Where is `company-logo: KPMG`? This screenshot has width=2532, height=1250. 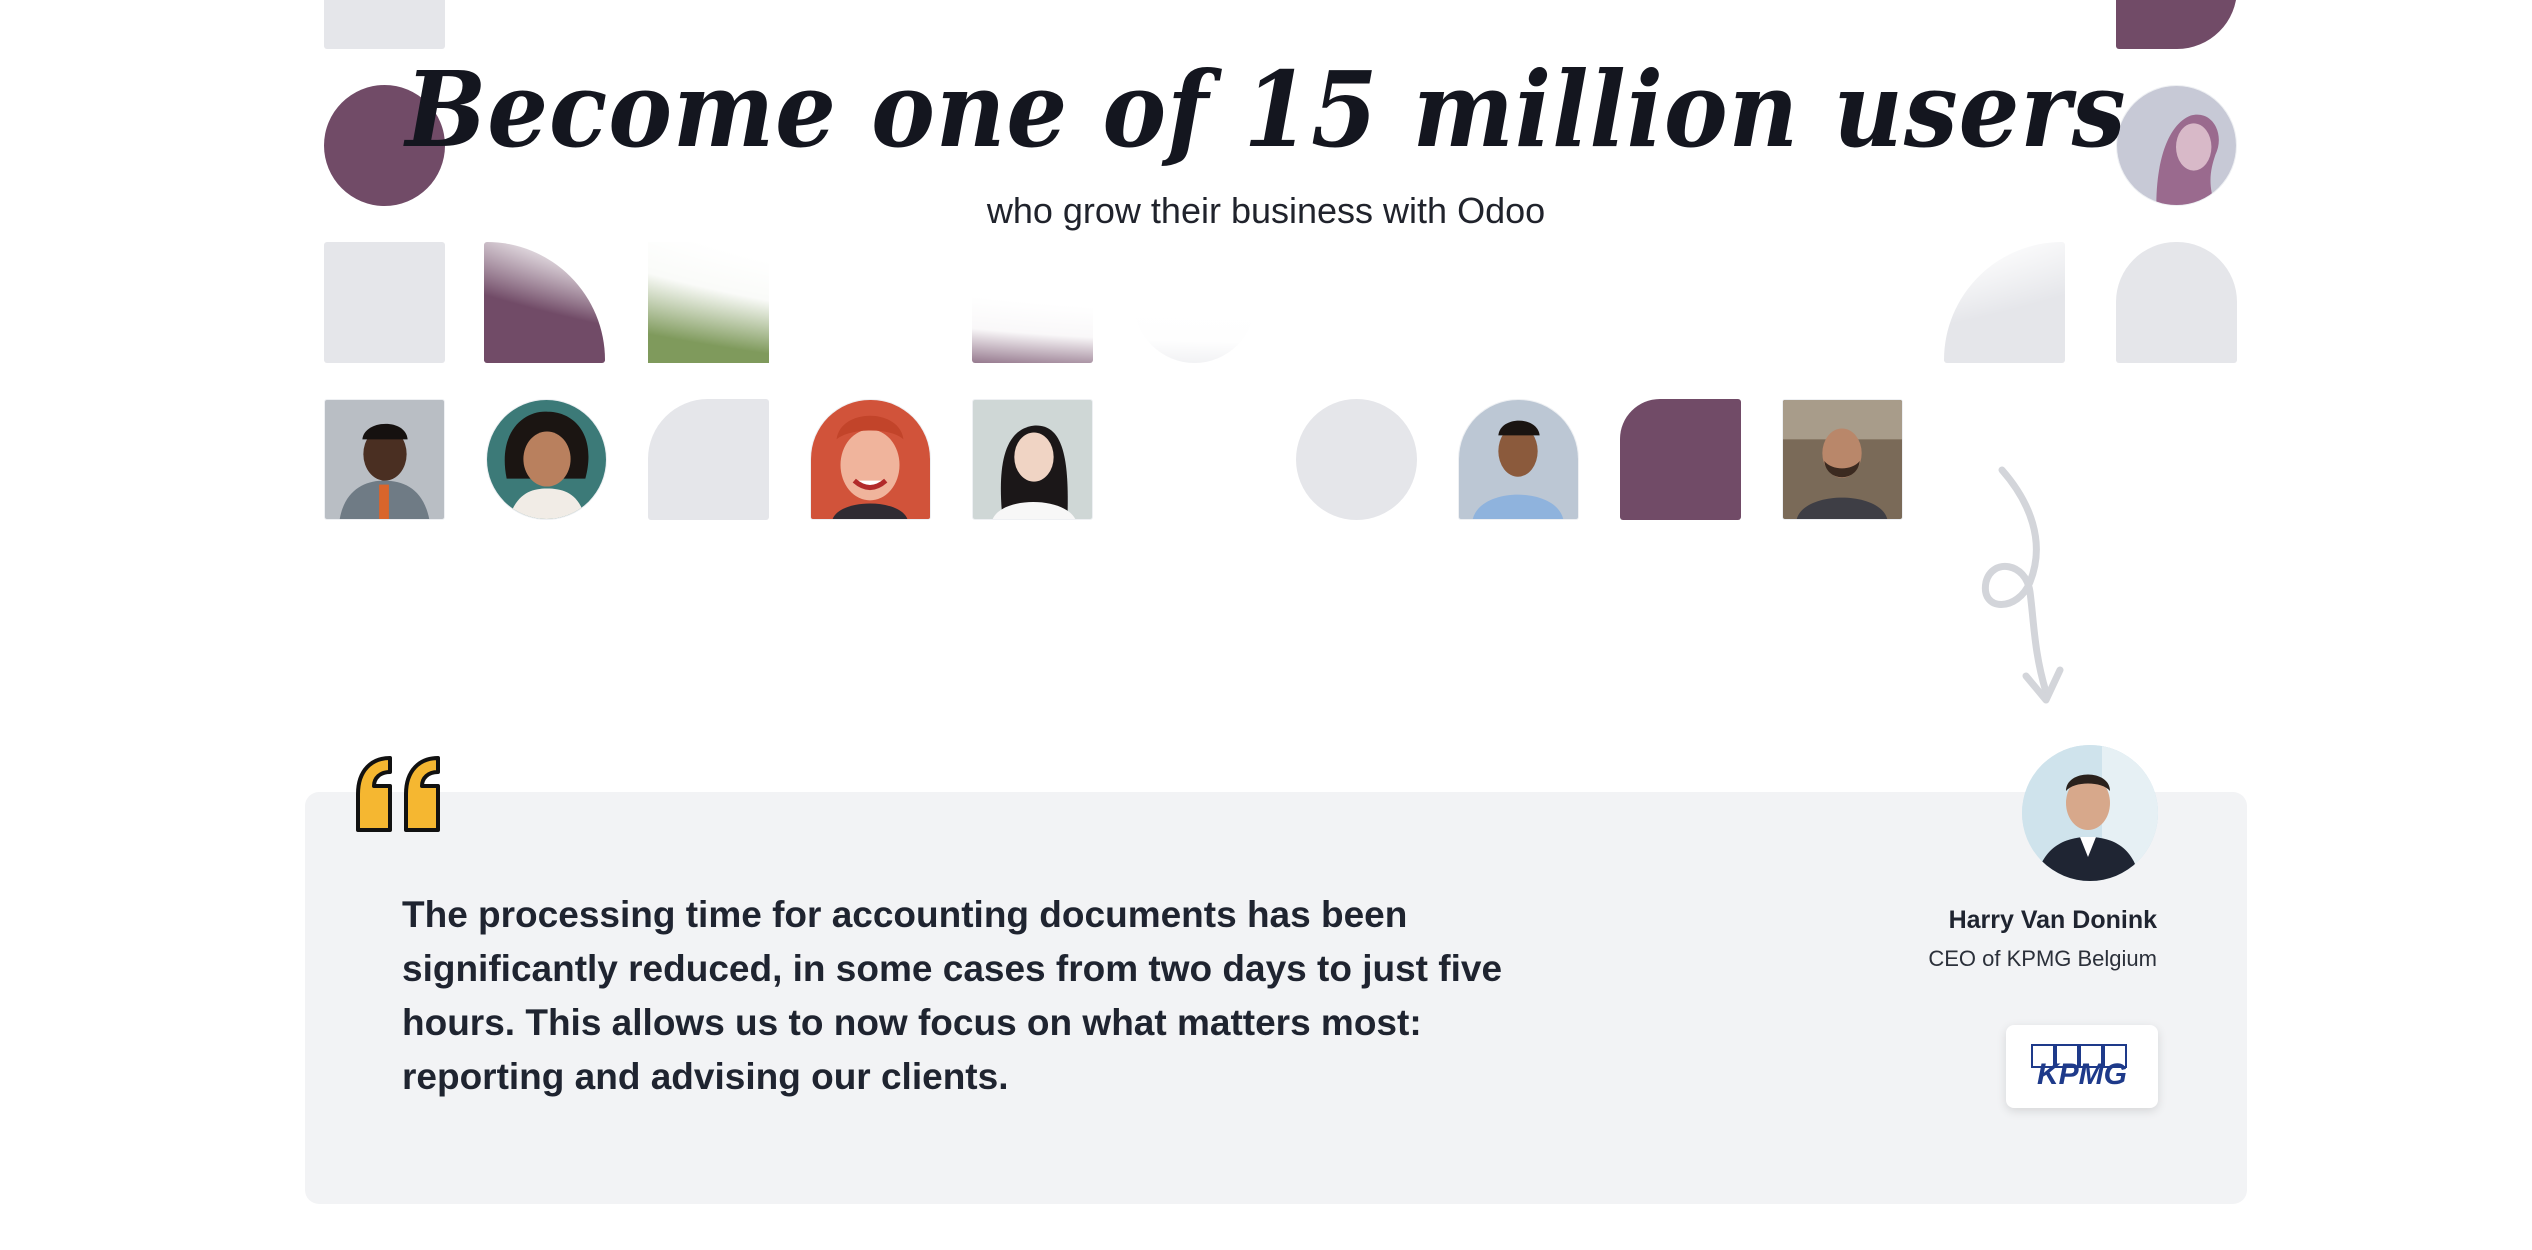 company-logo: KPMG is located at coordinates (2082, 1066).